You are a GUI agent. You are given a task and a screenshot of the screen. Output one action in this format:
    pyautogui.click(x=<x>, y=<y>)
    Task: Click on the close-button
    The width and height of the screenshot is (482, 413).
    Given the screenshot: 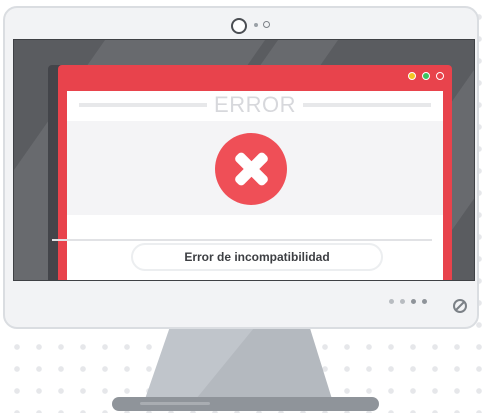 What is the action you would take?
    pyautogui.click(x=440, y=76)
    